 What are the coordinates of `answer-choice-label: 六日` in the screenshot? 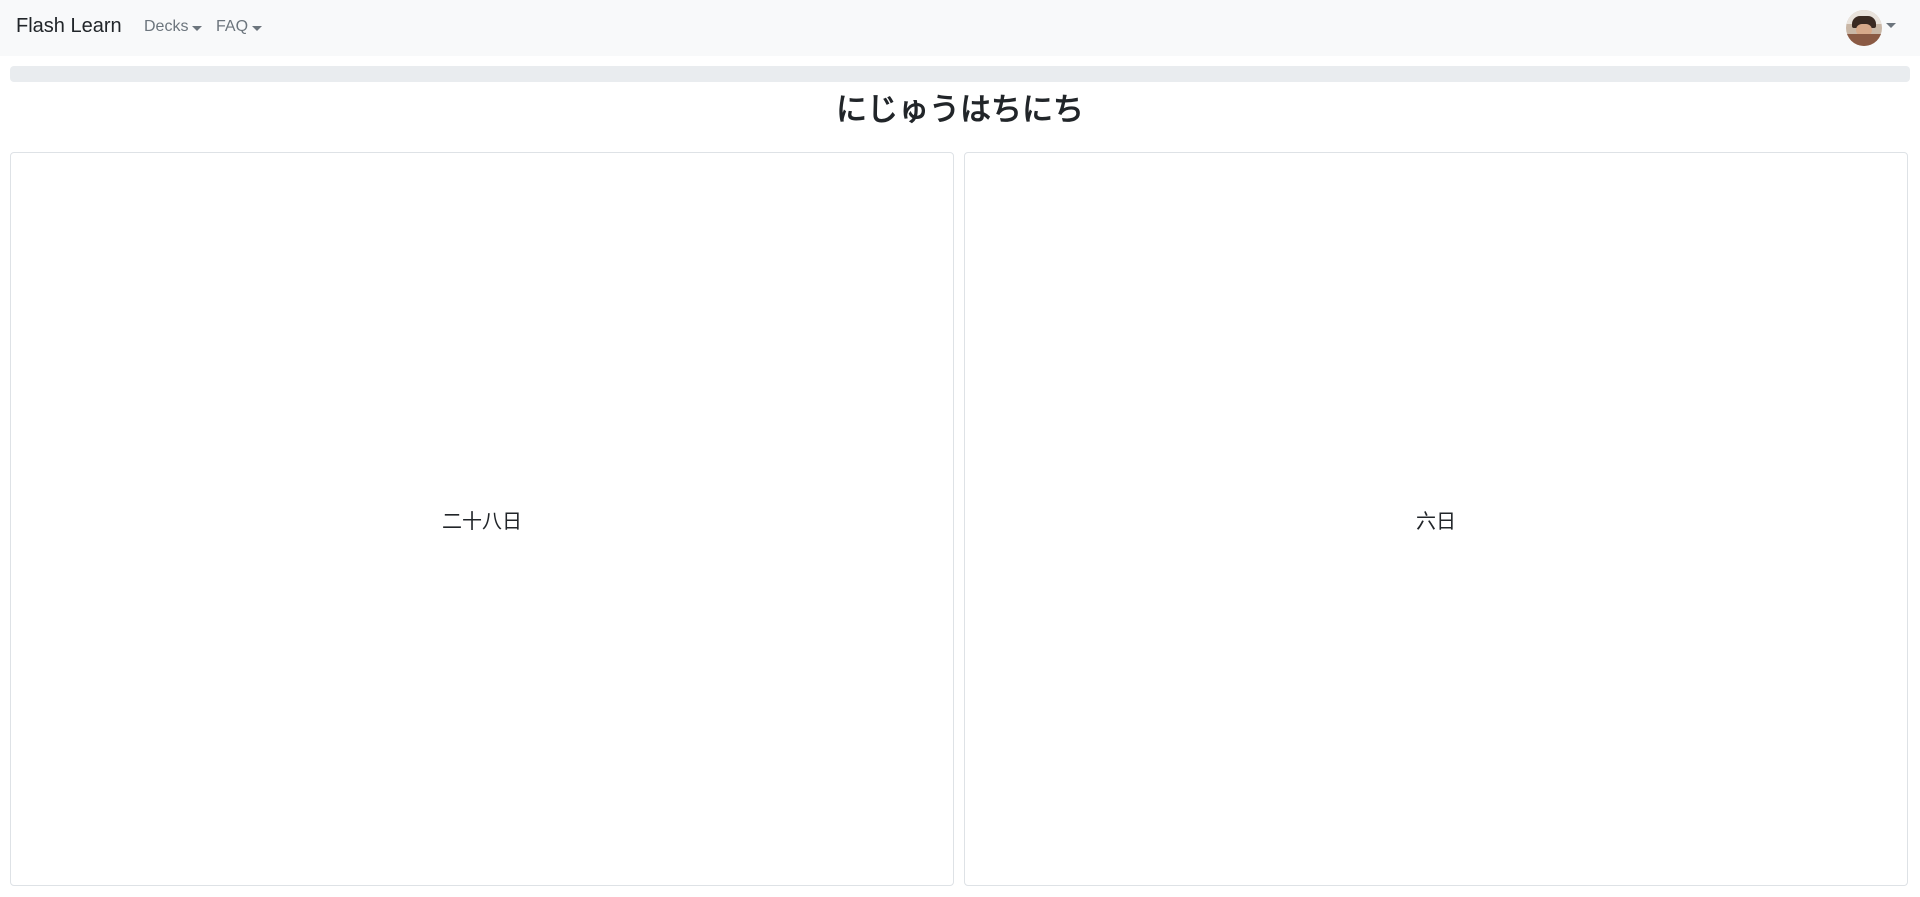 It's located at (1436, 520).